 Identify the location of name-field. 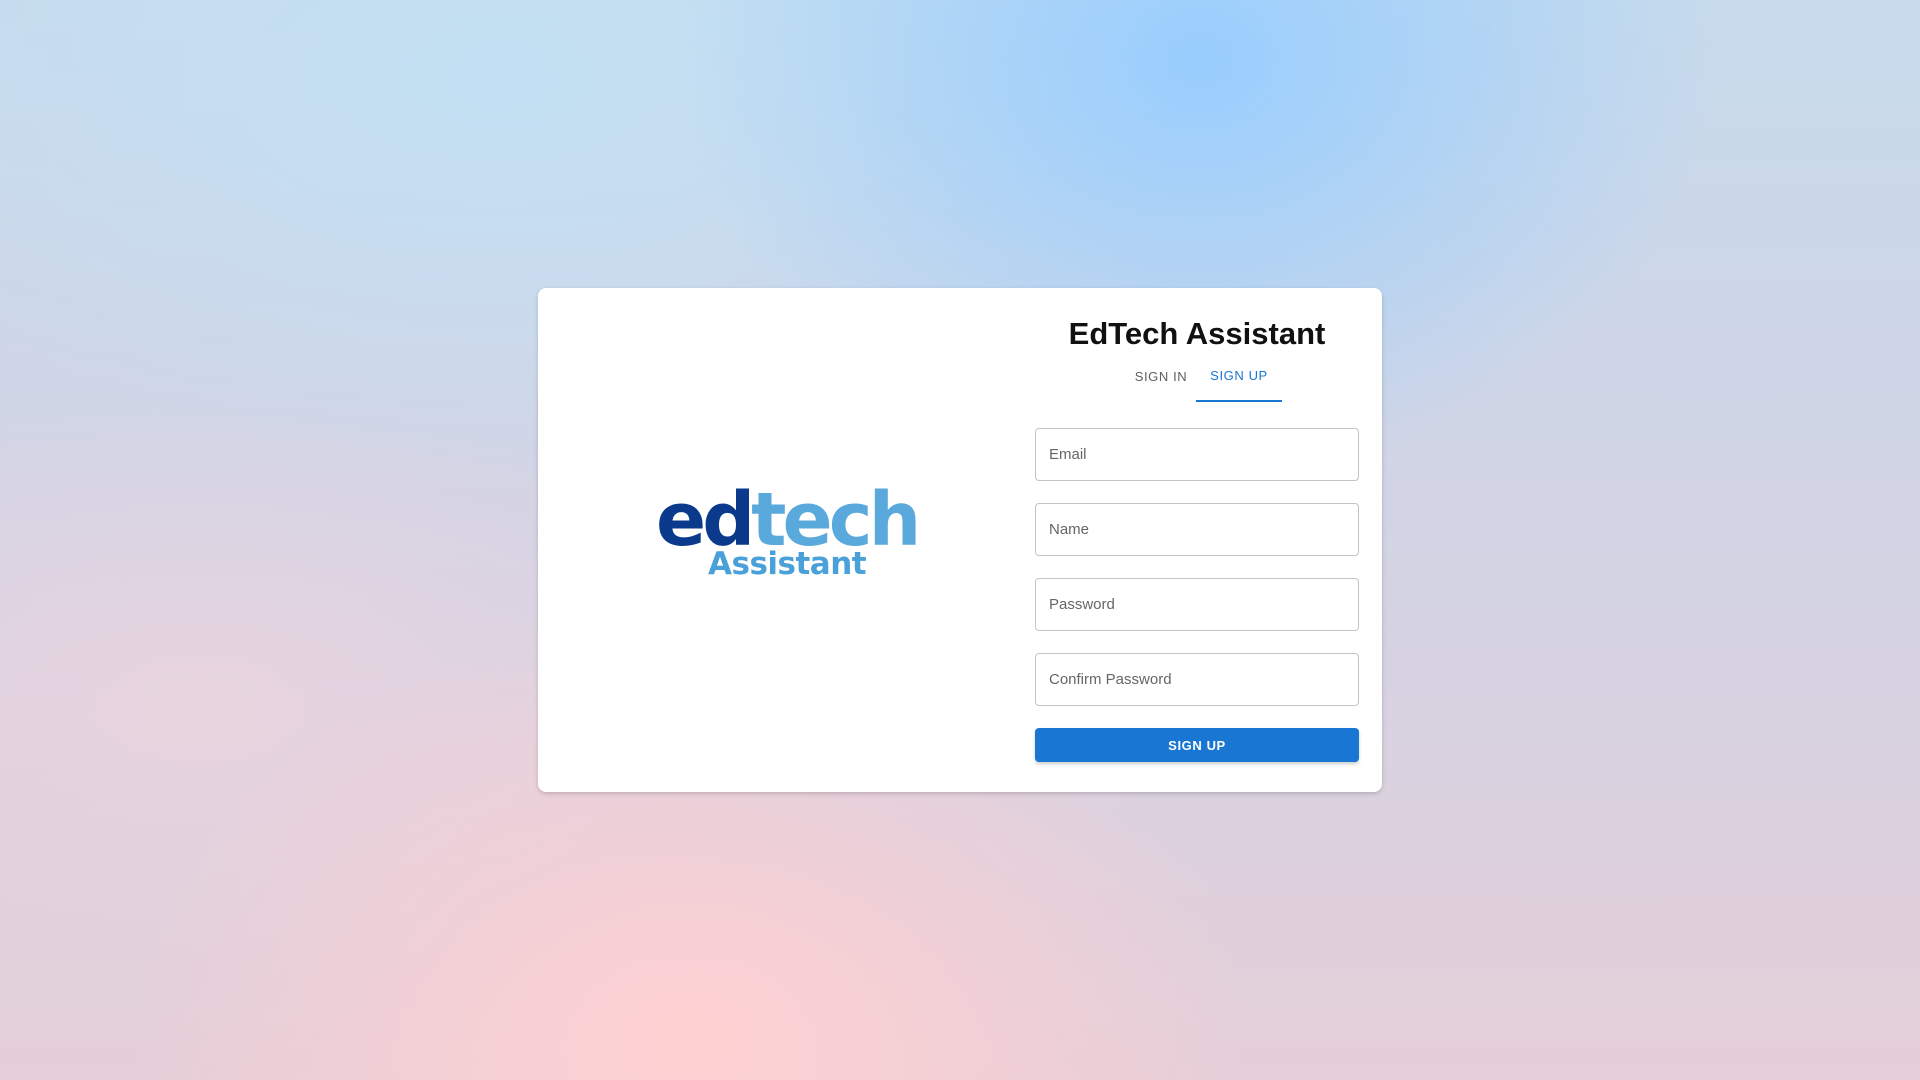
(1197, 529).